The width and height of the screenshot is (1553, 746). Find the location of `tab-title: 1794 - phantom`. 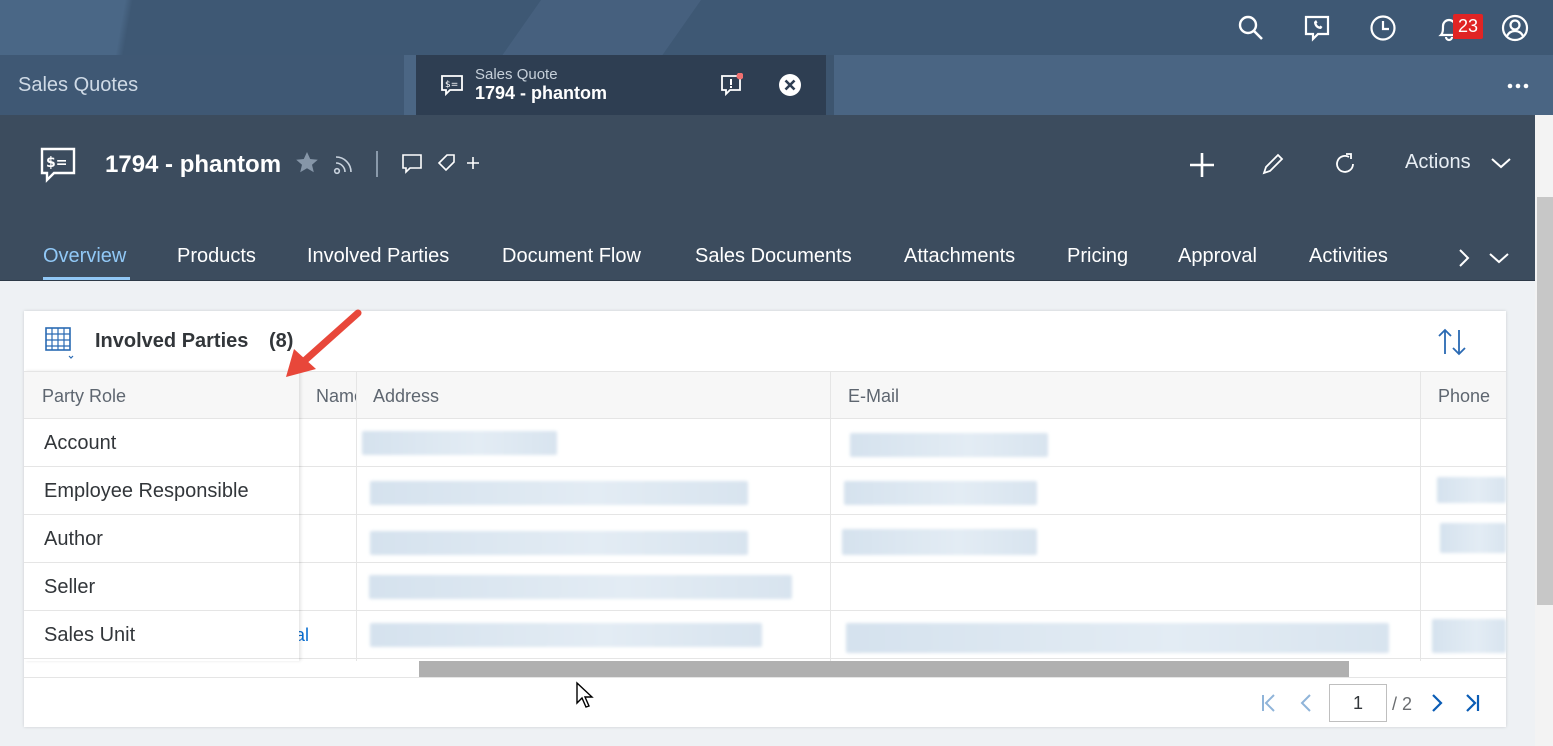

tab-title: 1794 - phantom is located at coordinates (541, 93).